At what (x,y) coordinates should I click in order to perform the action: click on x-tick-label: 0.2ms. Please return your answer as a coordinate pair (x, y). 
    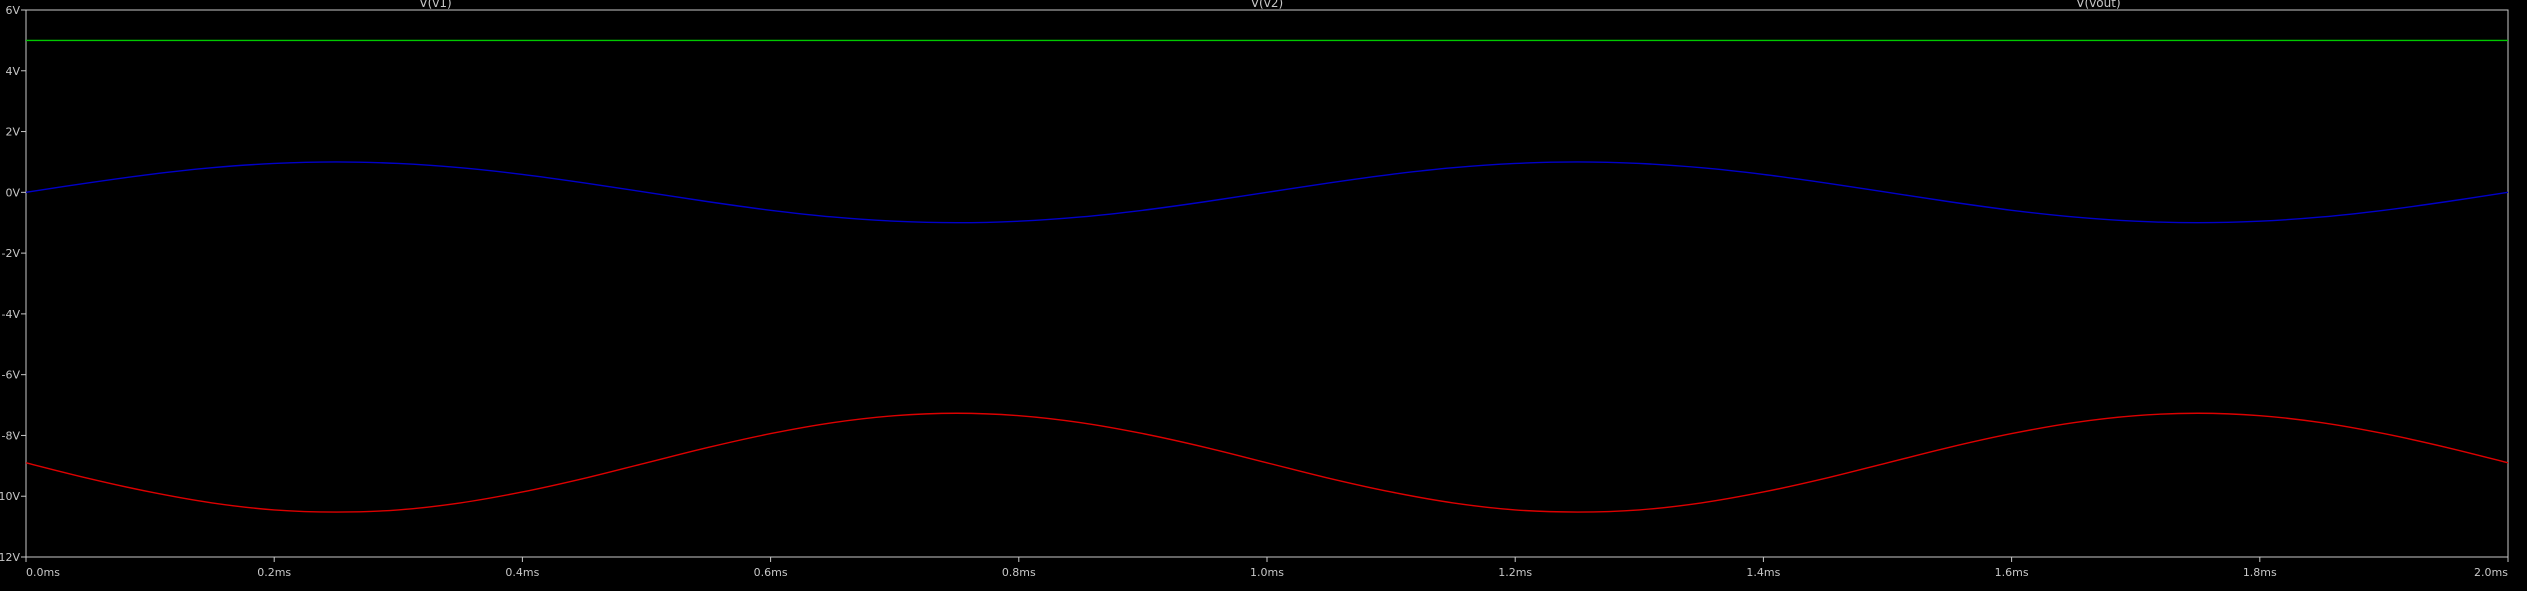
    Looking at the image, I should click on (274, 572).